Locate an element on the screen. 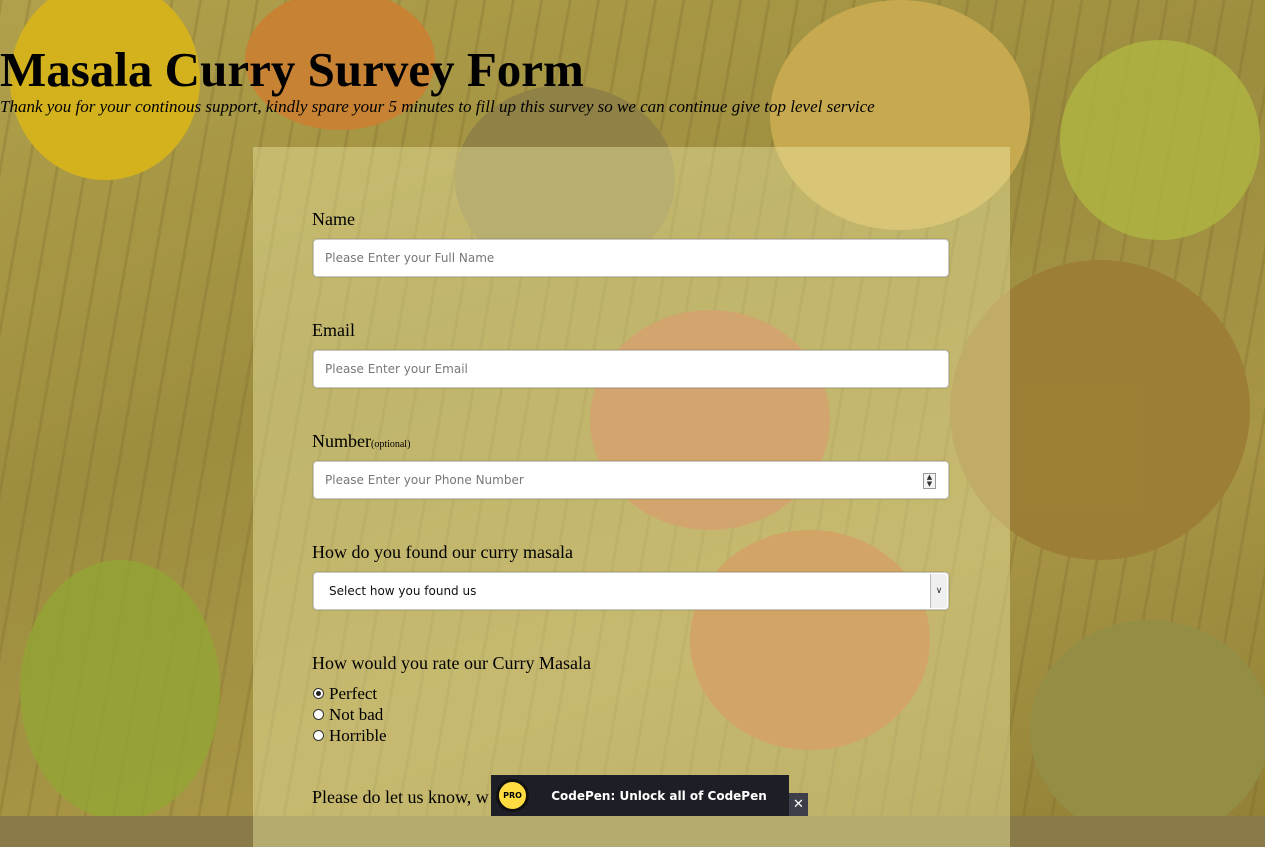 Image resolution: width=1265 pixels, height=847 pixels. feedback-label: Please do let us know, w is located at coordinates (400, 797).